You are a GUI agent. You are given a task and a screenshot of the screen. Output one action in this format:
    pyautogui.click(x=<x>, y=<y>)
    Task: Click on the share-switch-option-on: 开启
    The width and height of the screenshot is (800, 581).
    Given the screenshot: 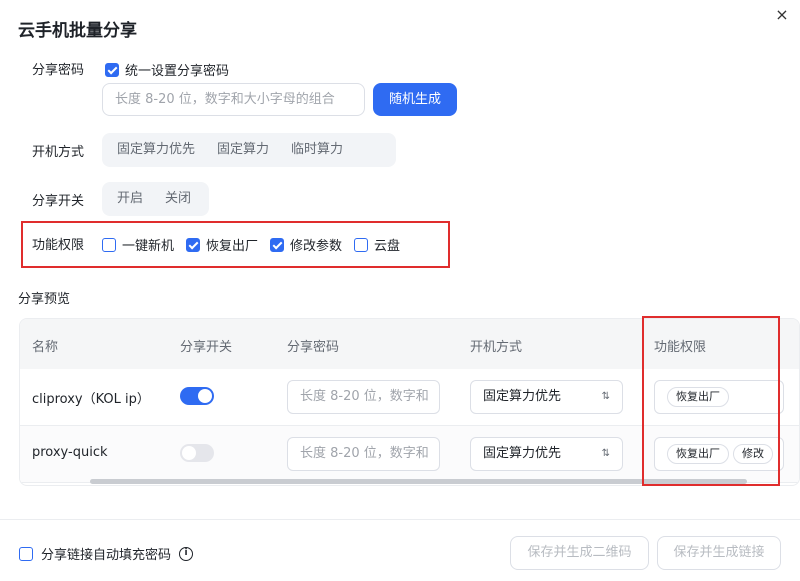 What is the action you would take?
    pyautogui.click(x=130, y=199)
    